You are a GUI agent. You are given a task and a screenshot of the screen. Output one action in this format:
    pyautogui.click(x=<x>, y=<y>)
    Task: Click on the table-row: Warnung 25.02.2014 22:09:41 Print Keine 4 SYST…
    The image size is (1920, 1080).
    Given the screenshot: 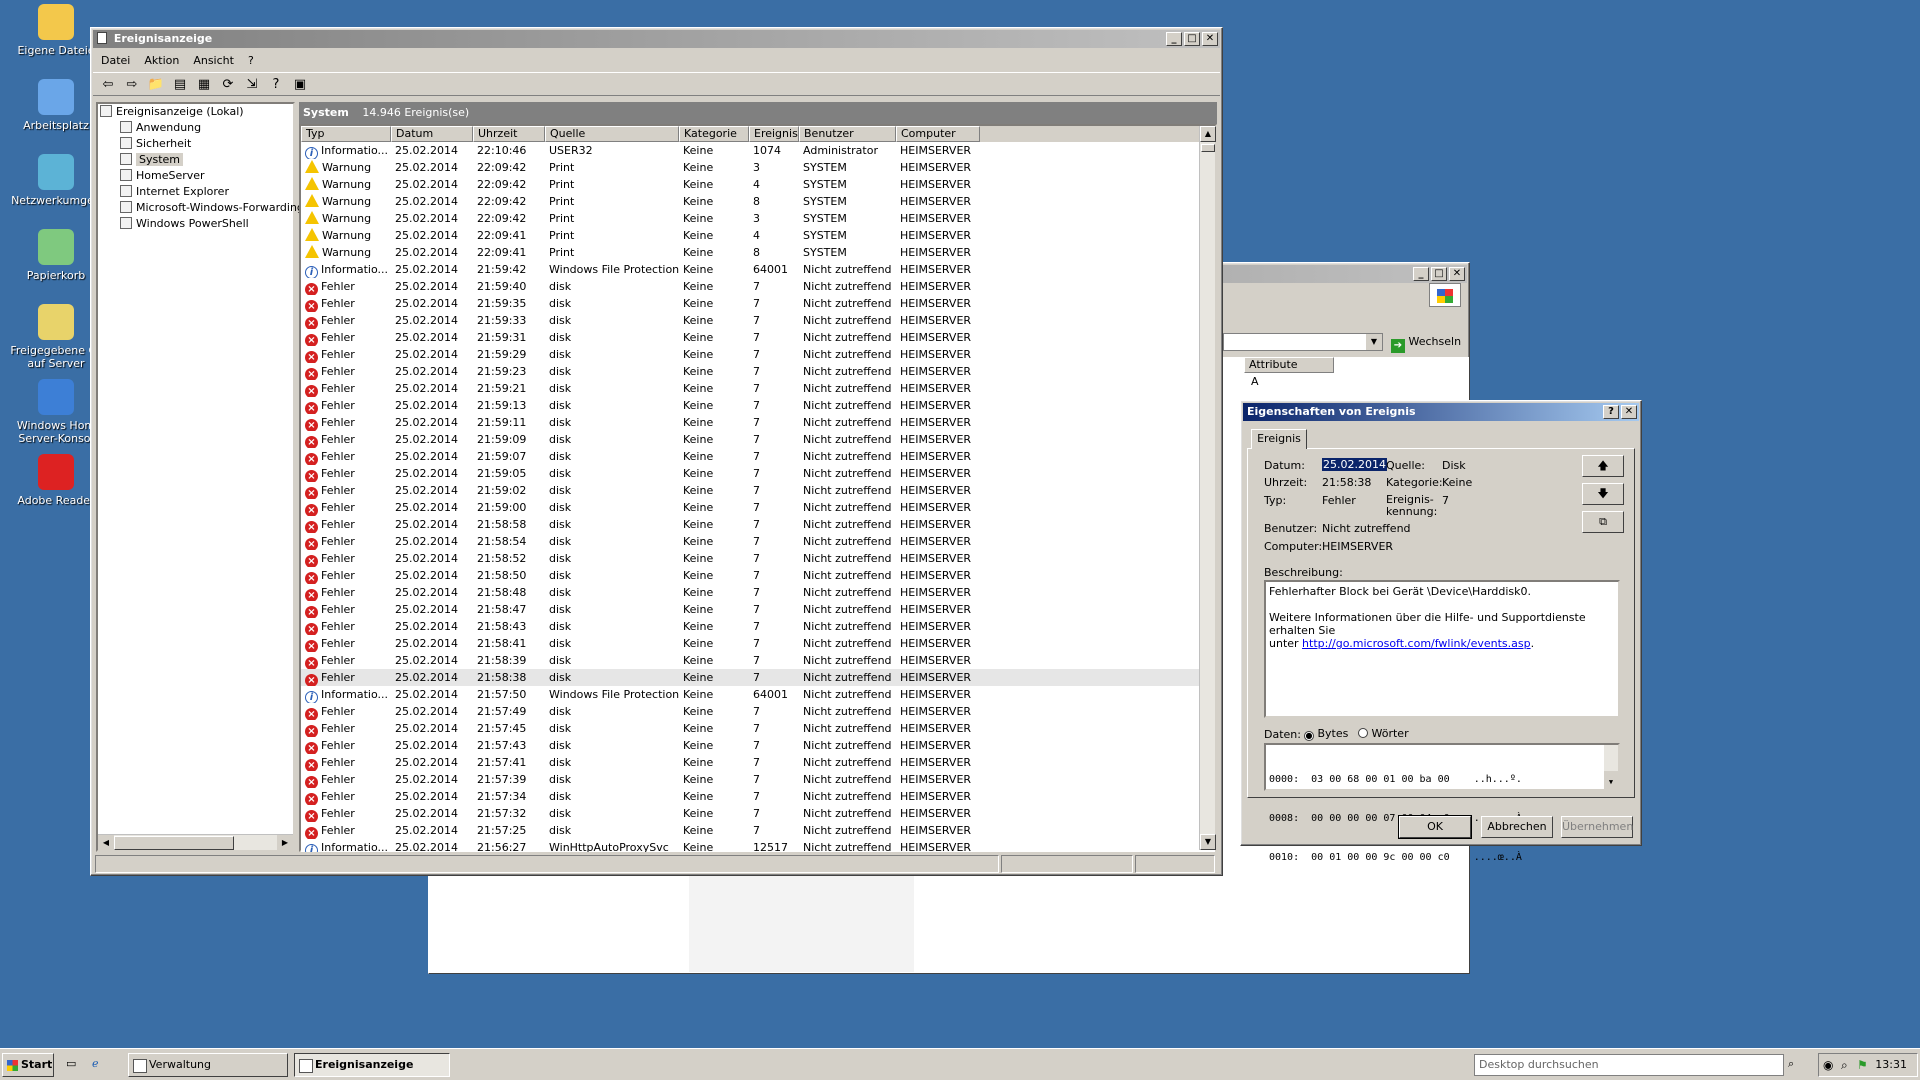 What is the action you would take?
    pyautogui.click(x=758, y=235)
    